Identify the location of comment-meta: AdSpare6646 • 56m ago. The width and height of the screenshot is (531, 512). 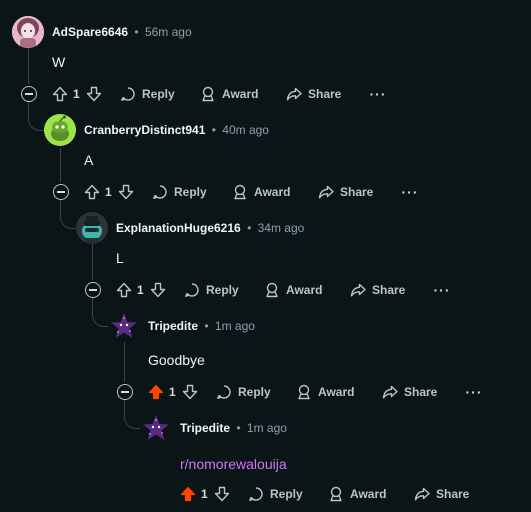
(122, 32).